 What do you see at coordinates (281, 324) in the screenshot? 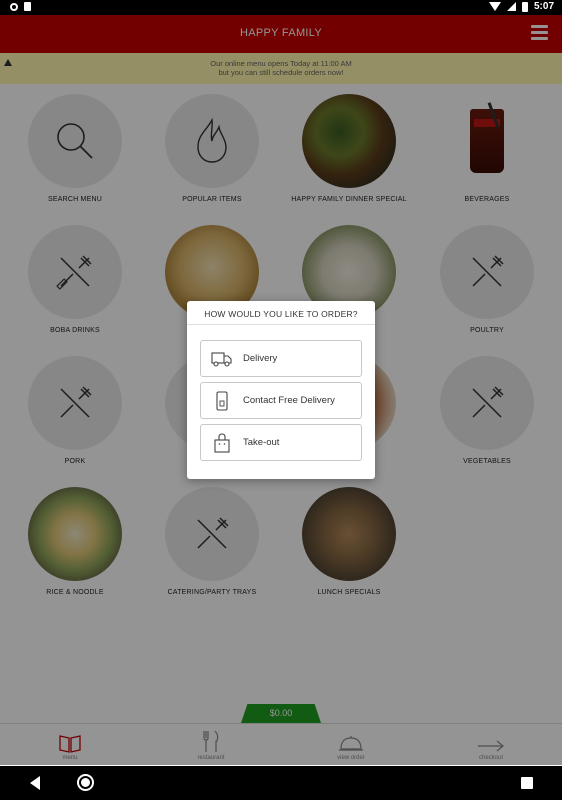
I see `dialog-divider` at bounding box center [281, 324].